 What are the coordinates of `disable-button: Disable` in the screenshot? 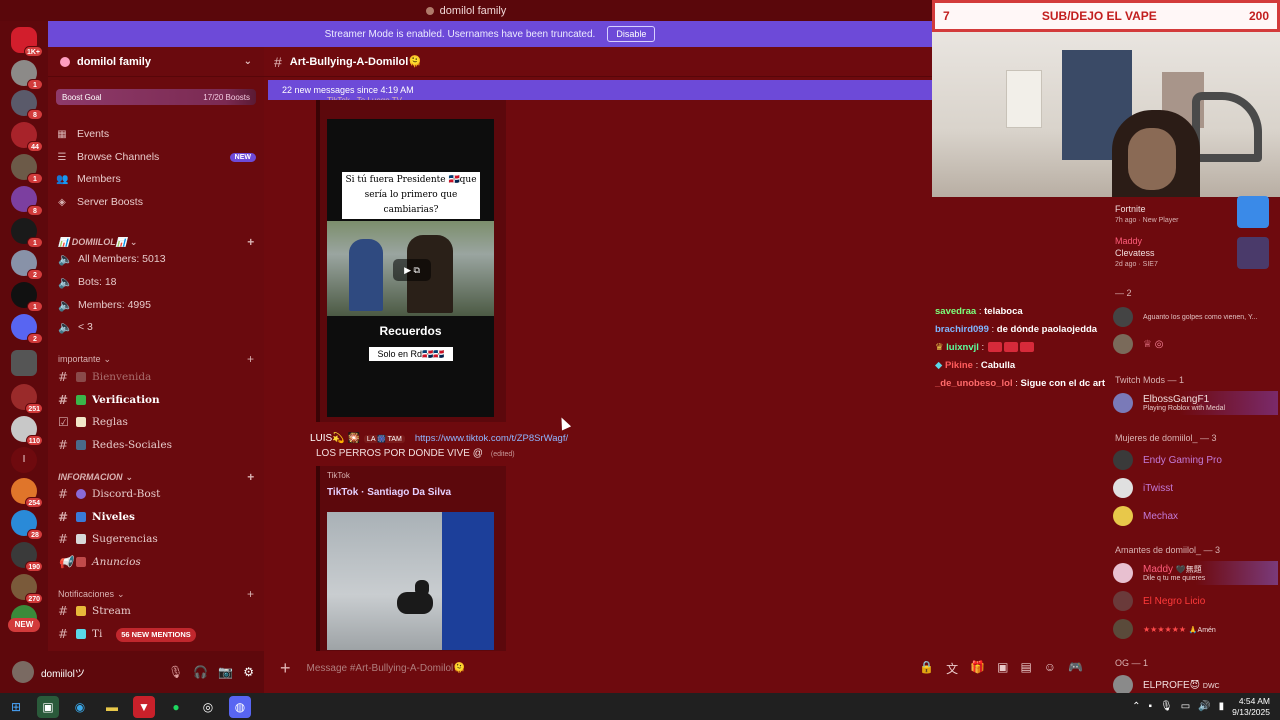 It's located at (631, 34).